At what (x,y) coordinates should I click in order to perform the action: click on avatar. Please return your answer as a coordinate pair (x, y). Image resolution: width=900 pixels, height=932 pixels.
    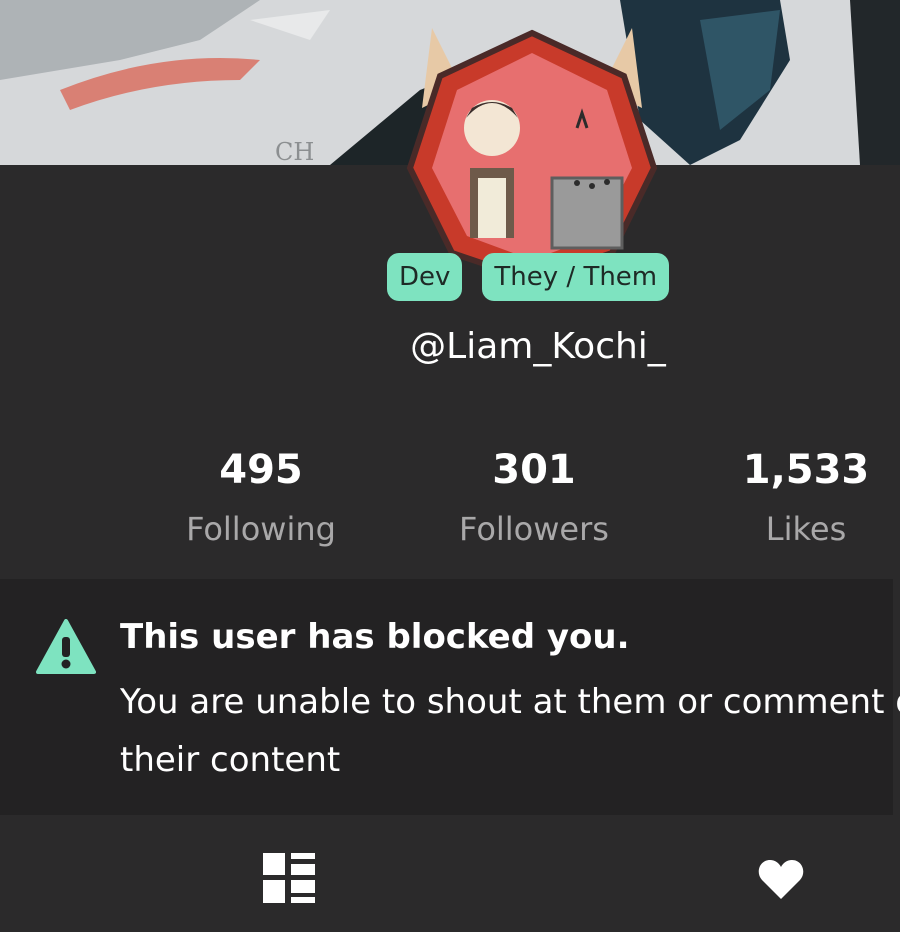
    Looking at the image, I should click on (532, 151).